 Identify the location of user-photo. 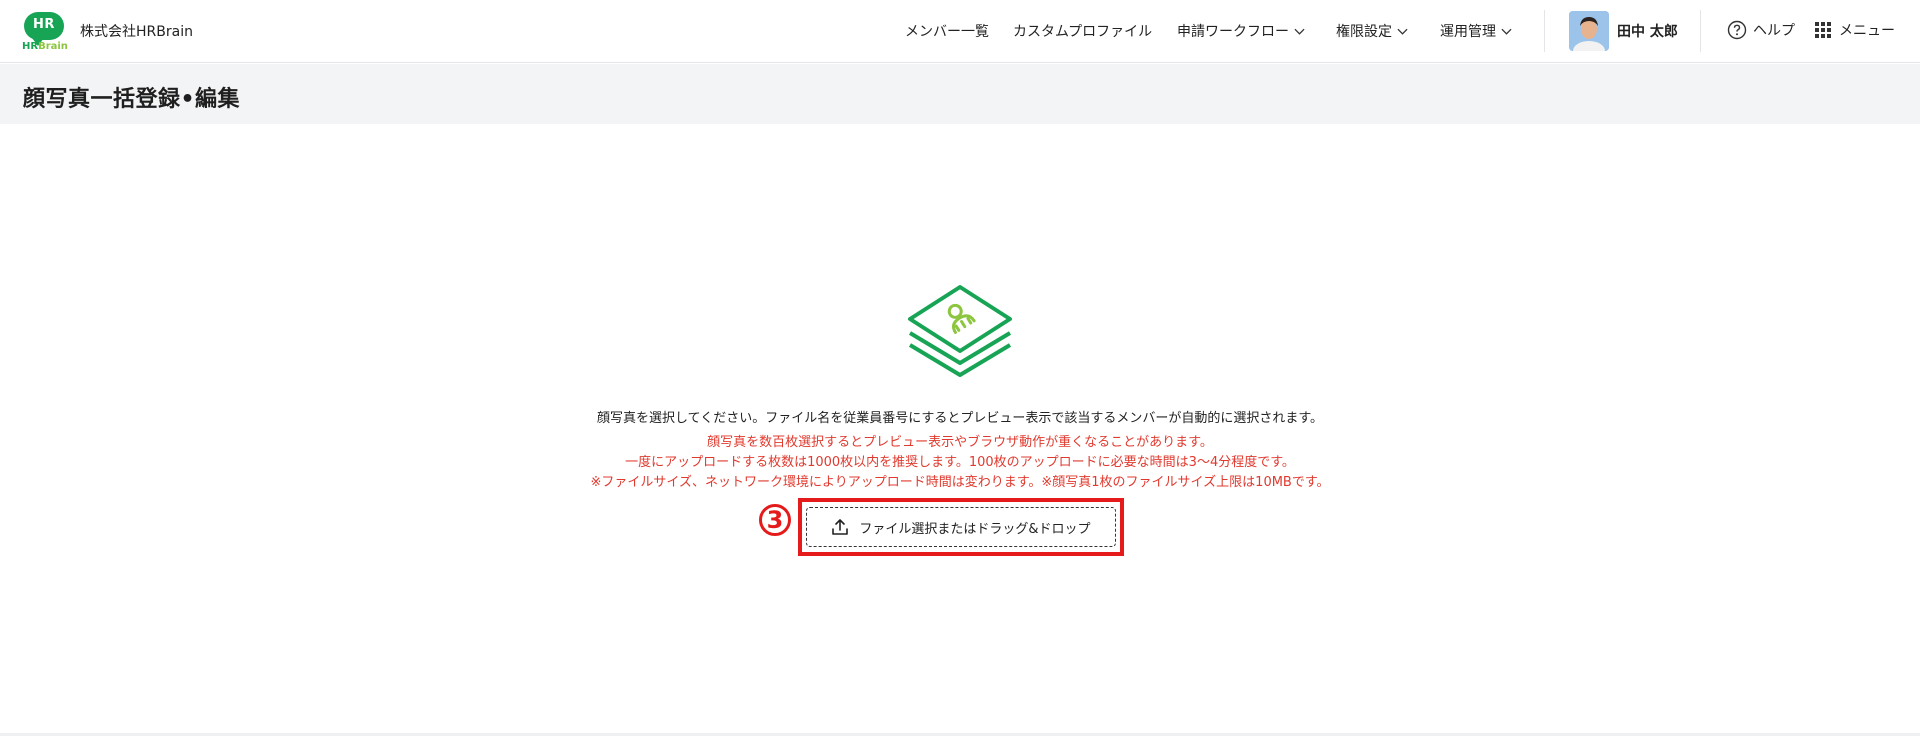
(1589, 31).